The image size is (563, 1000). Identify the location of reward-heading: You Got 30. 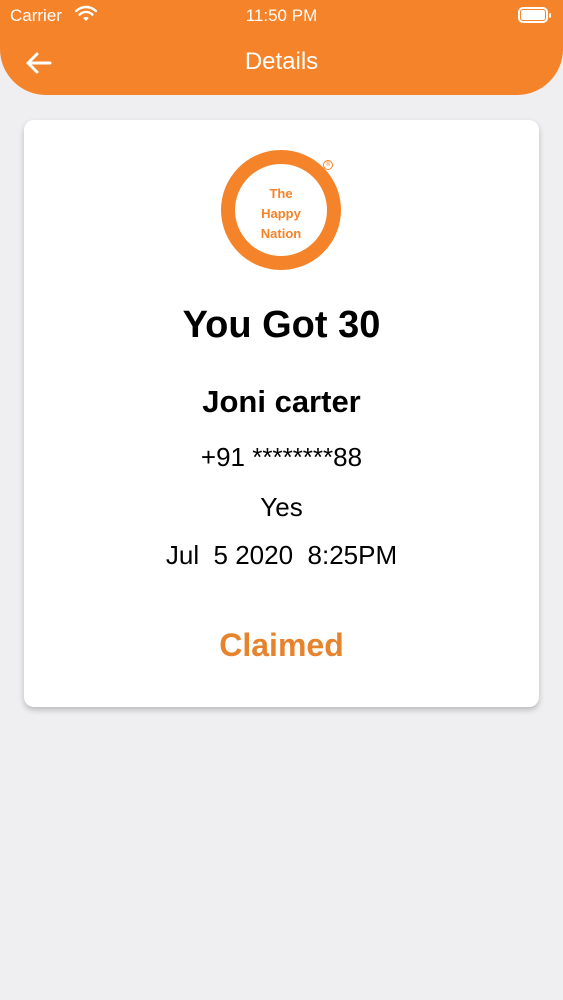
(281, 325).